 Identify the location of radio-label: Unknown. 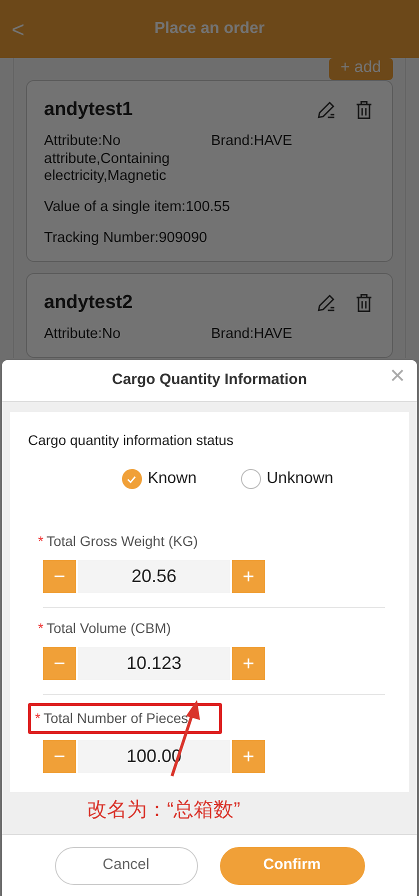
(300, 479).